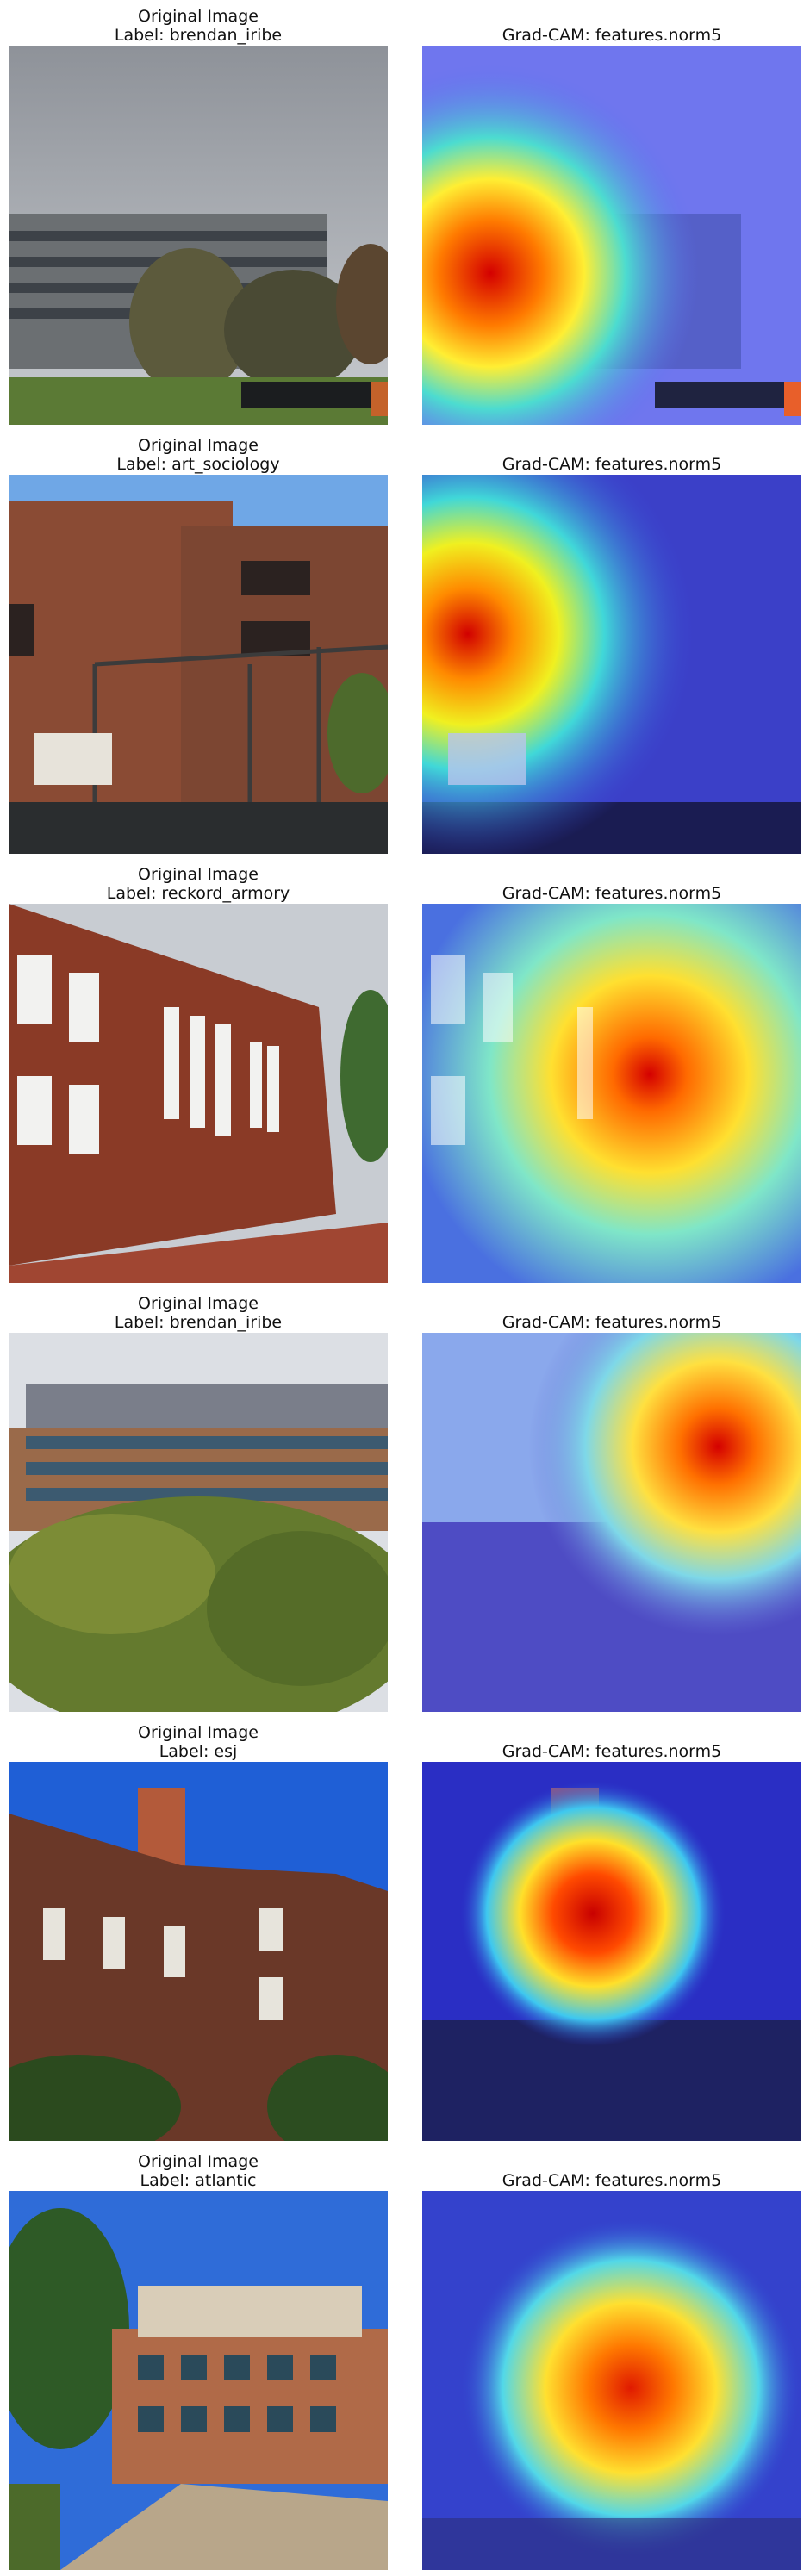 This screenshot has height=2576, width=810. I want to click on original-image-title: Original Image Label: esj, so click(198, 1742).